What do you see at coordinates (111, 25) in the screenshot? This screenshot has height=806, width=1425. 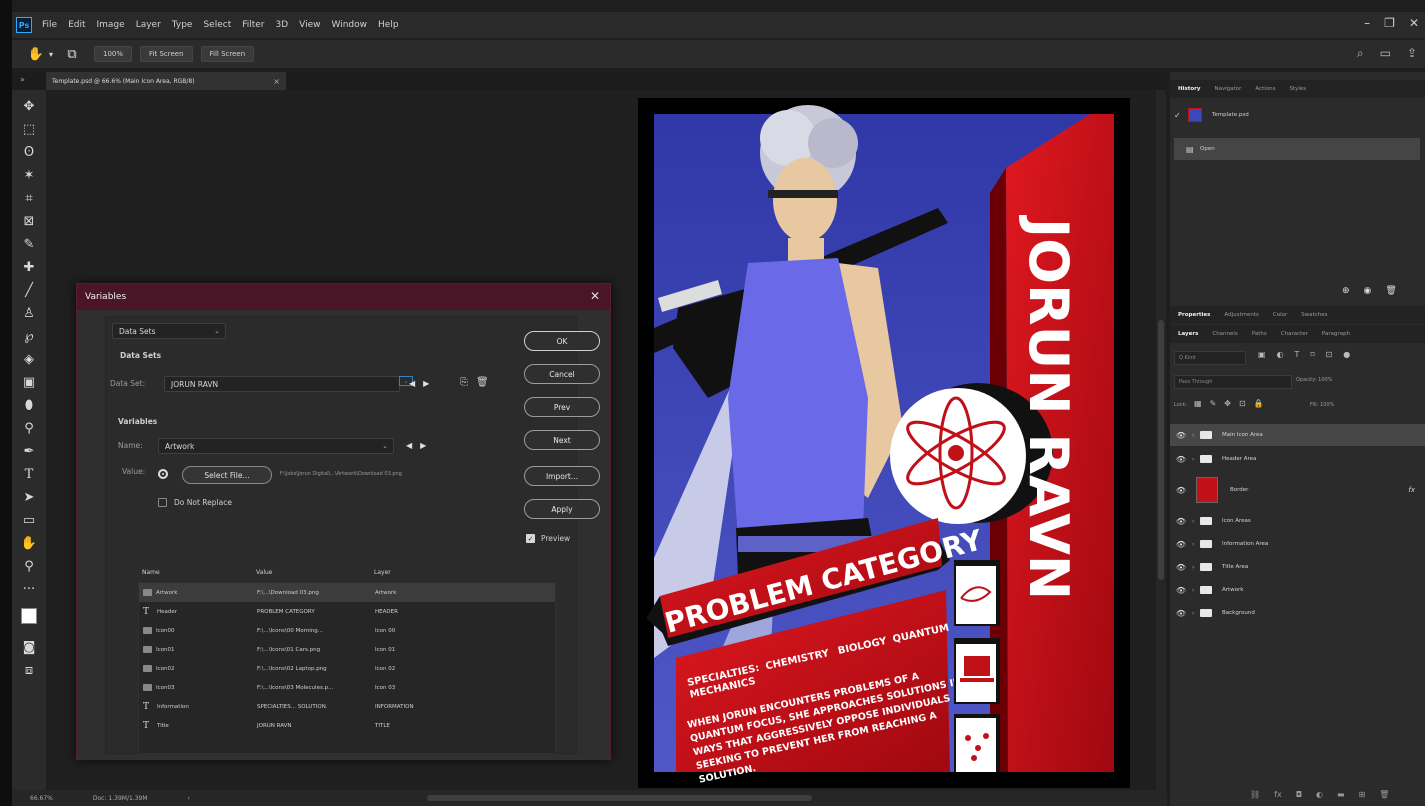 I see `menu-image: Image` at bounding box center [111, 25].